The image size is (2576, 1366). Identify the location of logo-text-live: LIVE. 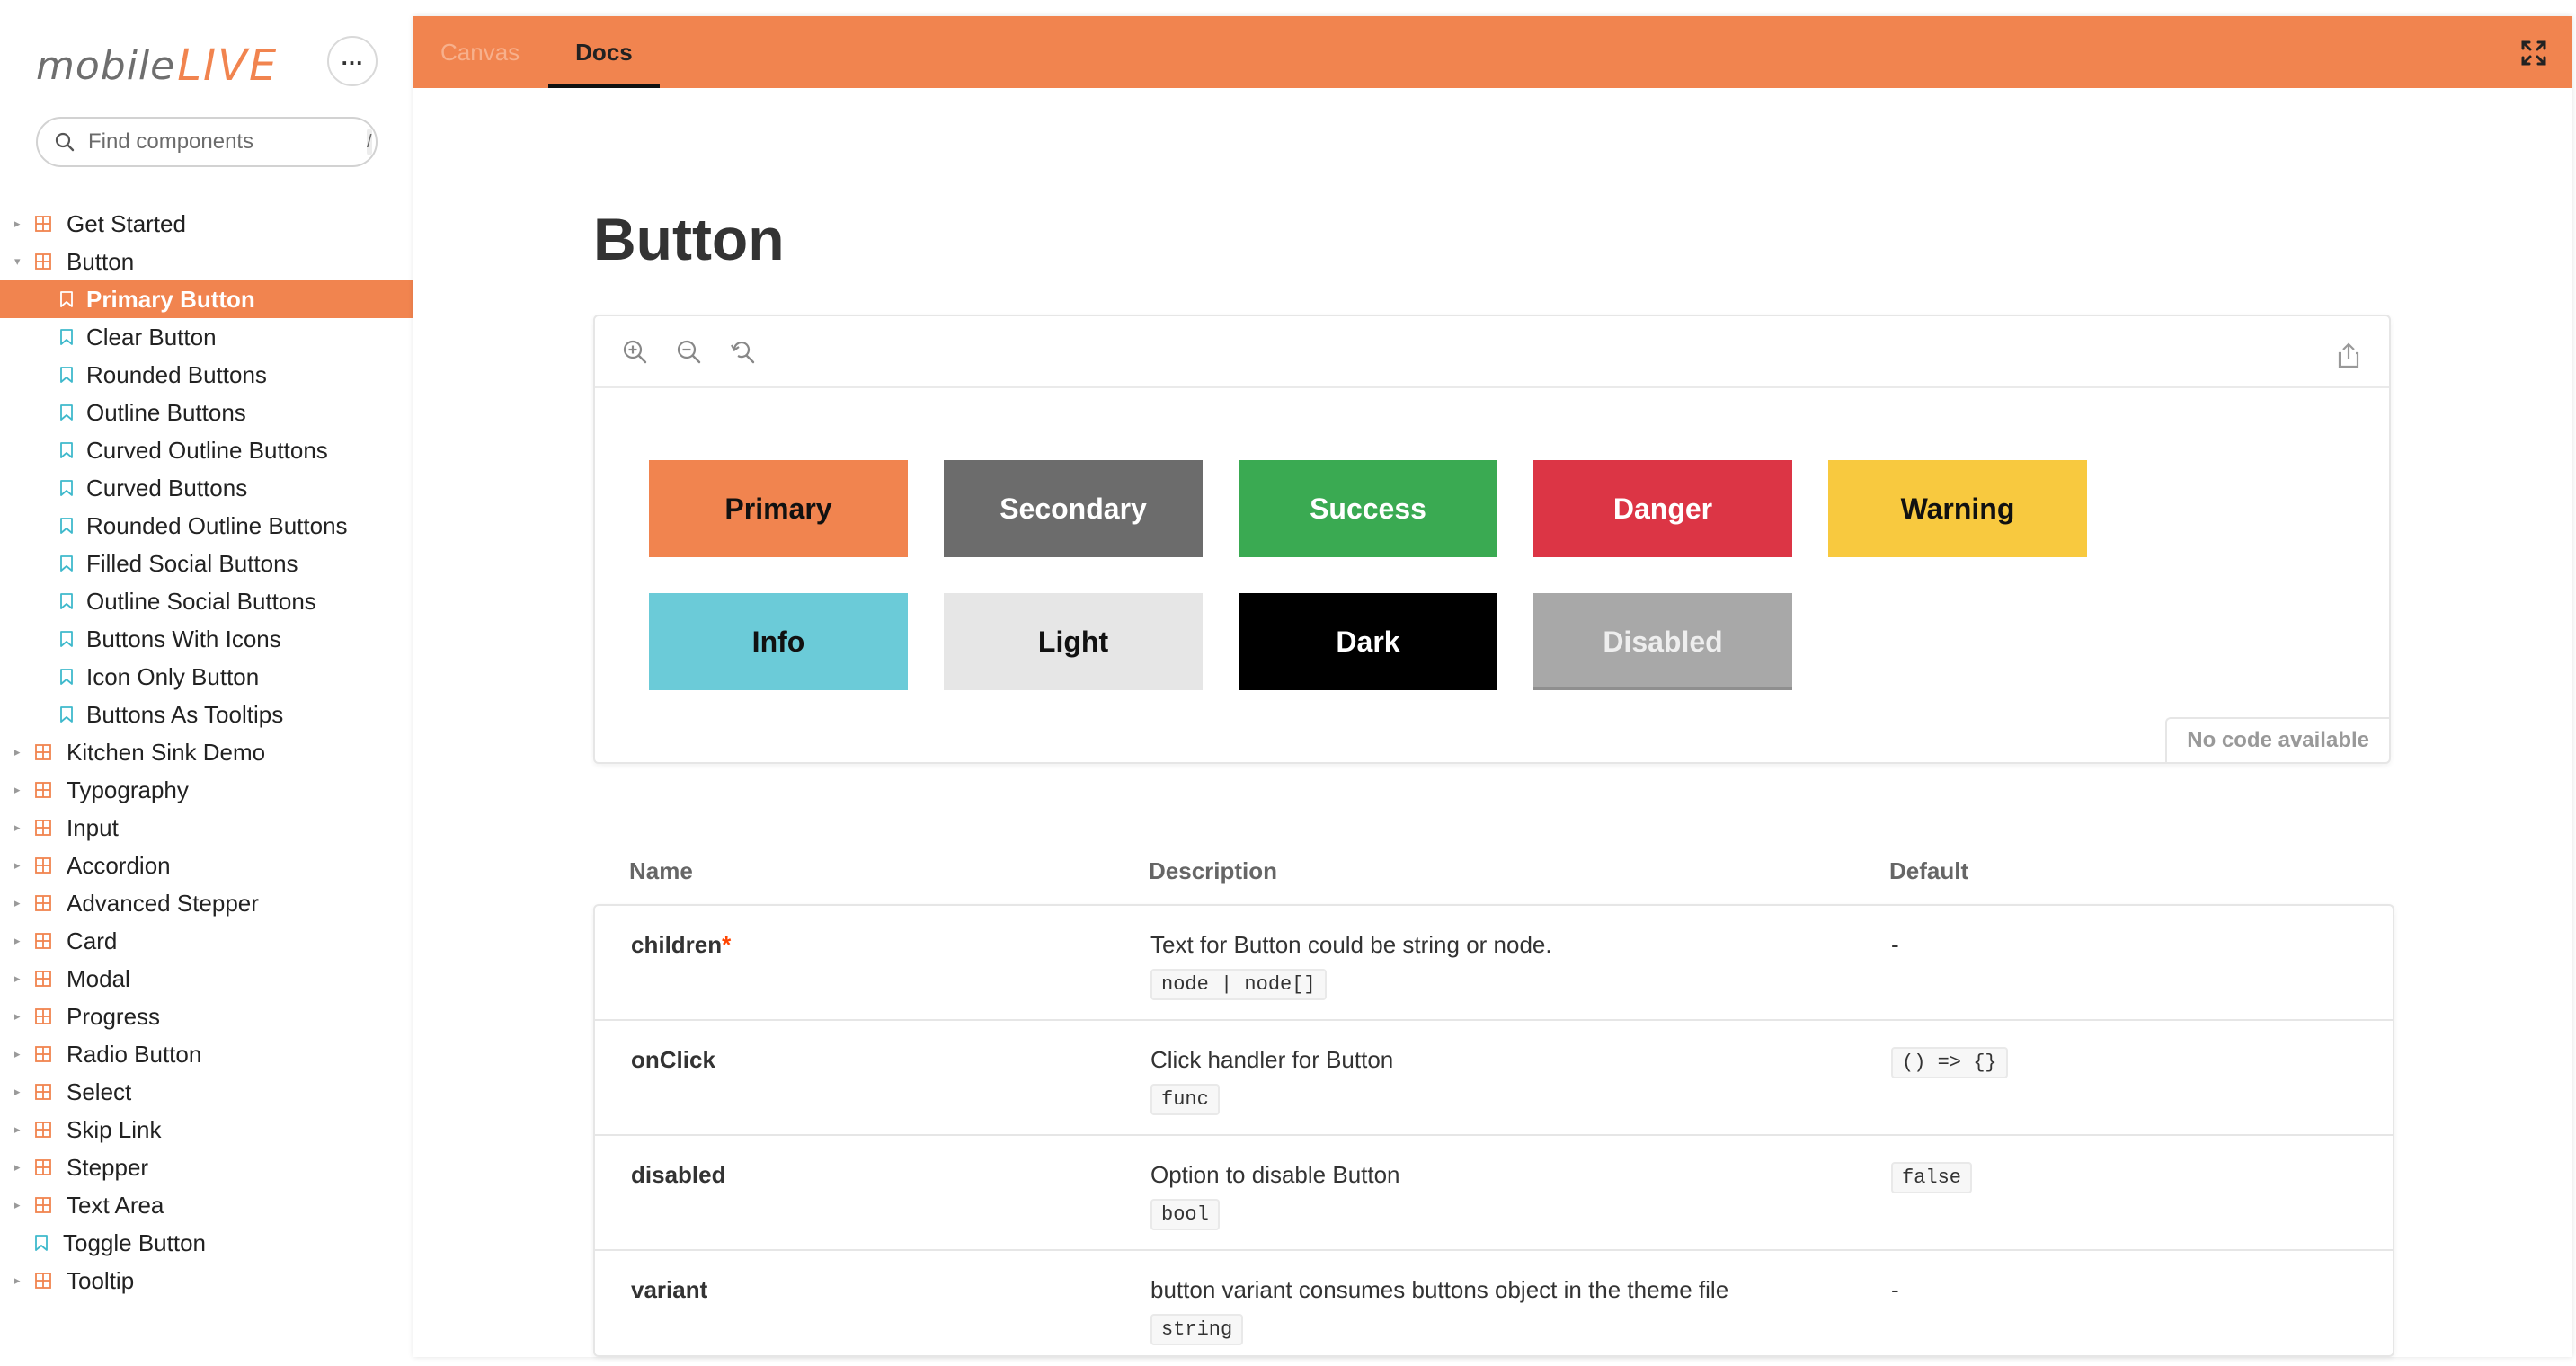
(228, 65).